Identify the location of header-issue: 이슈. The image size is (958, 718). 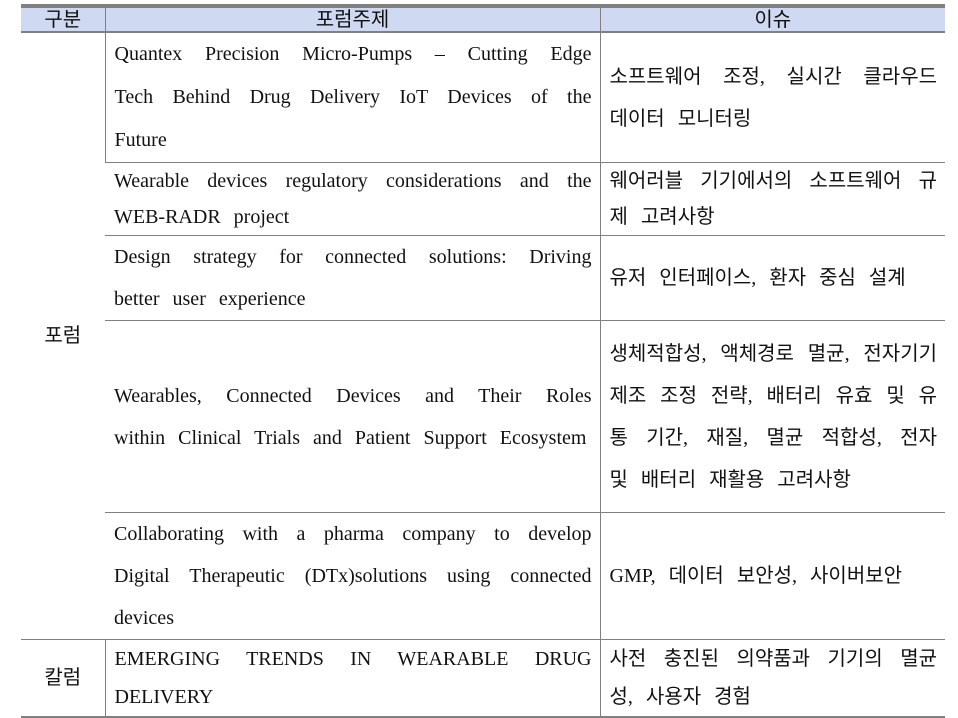
(772, 18).